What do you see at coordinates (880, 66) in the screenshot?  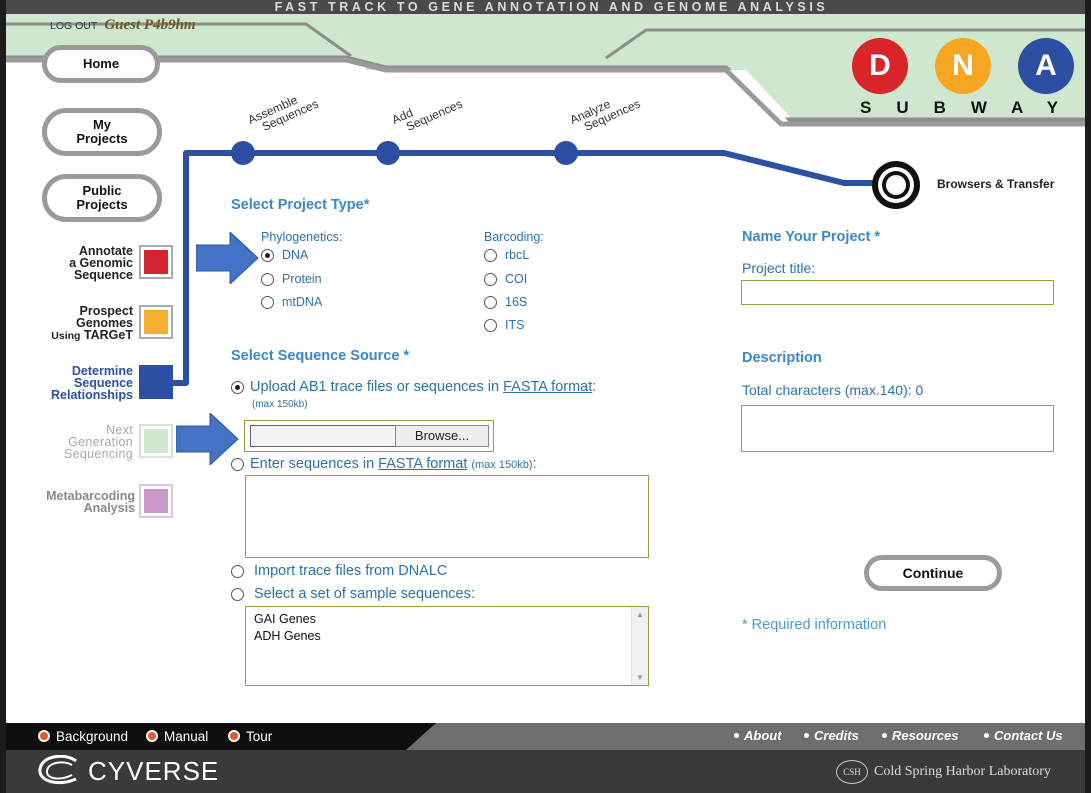 I see `logo-d-icon: D` at bounding box center [880, 66].